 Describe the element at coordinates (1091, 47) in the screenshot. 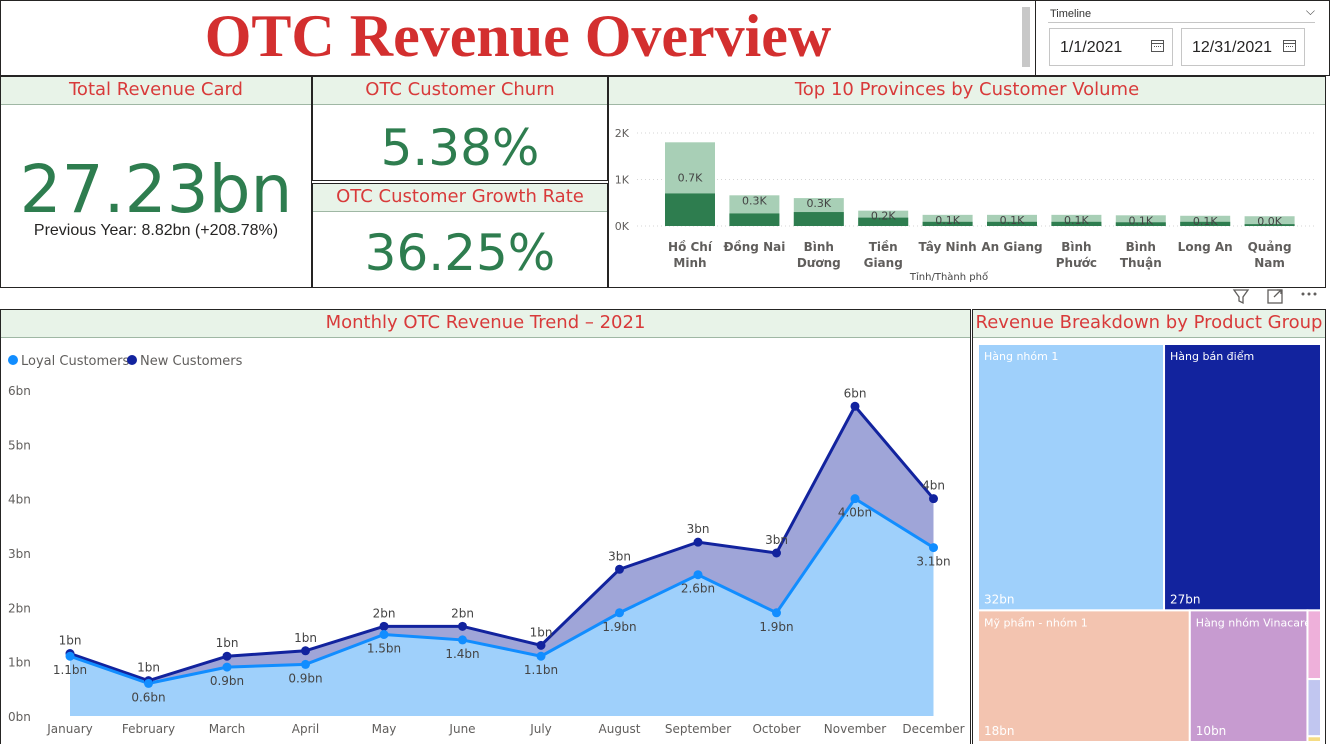

I see `start-date-value: 1/1/2021` at that location.